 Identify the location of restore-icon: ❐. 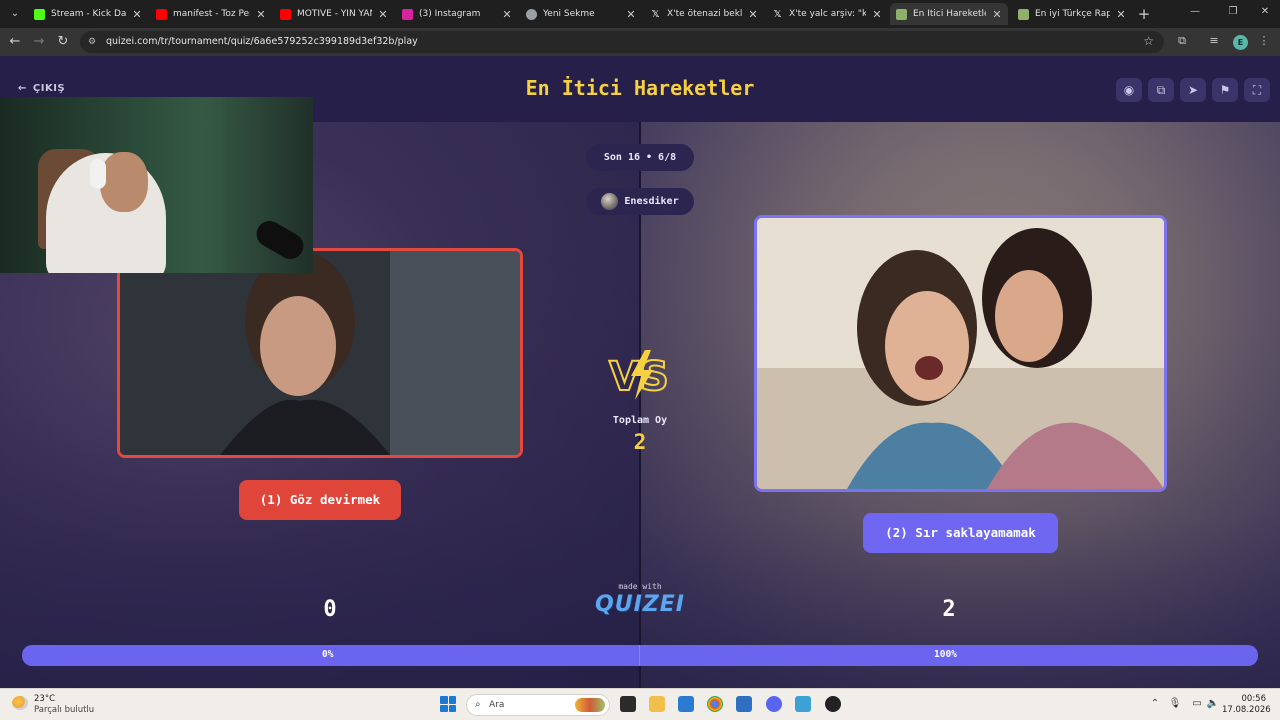
(1233, 11).